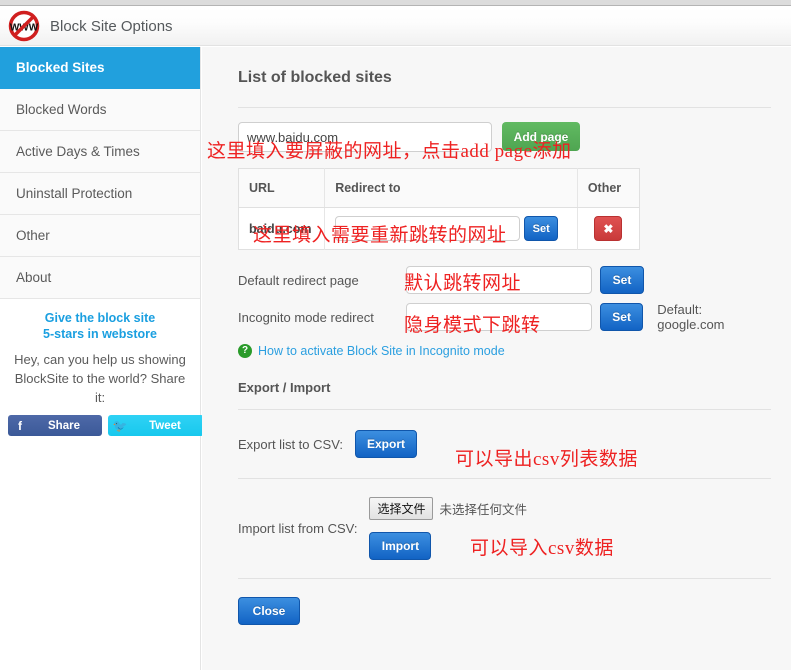 The height and width of the screenshot is (670, 791). I want to click on add-page-row: Add page, so click(504, 130).